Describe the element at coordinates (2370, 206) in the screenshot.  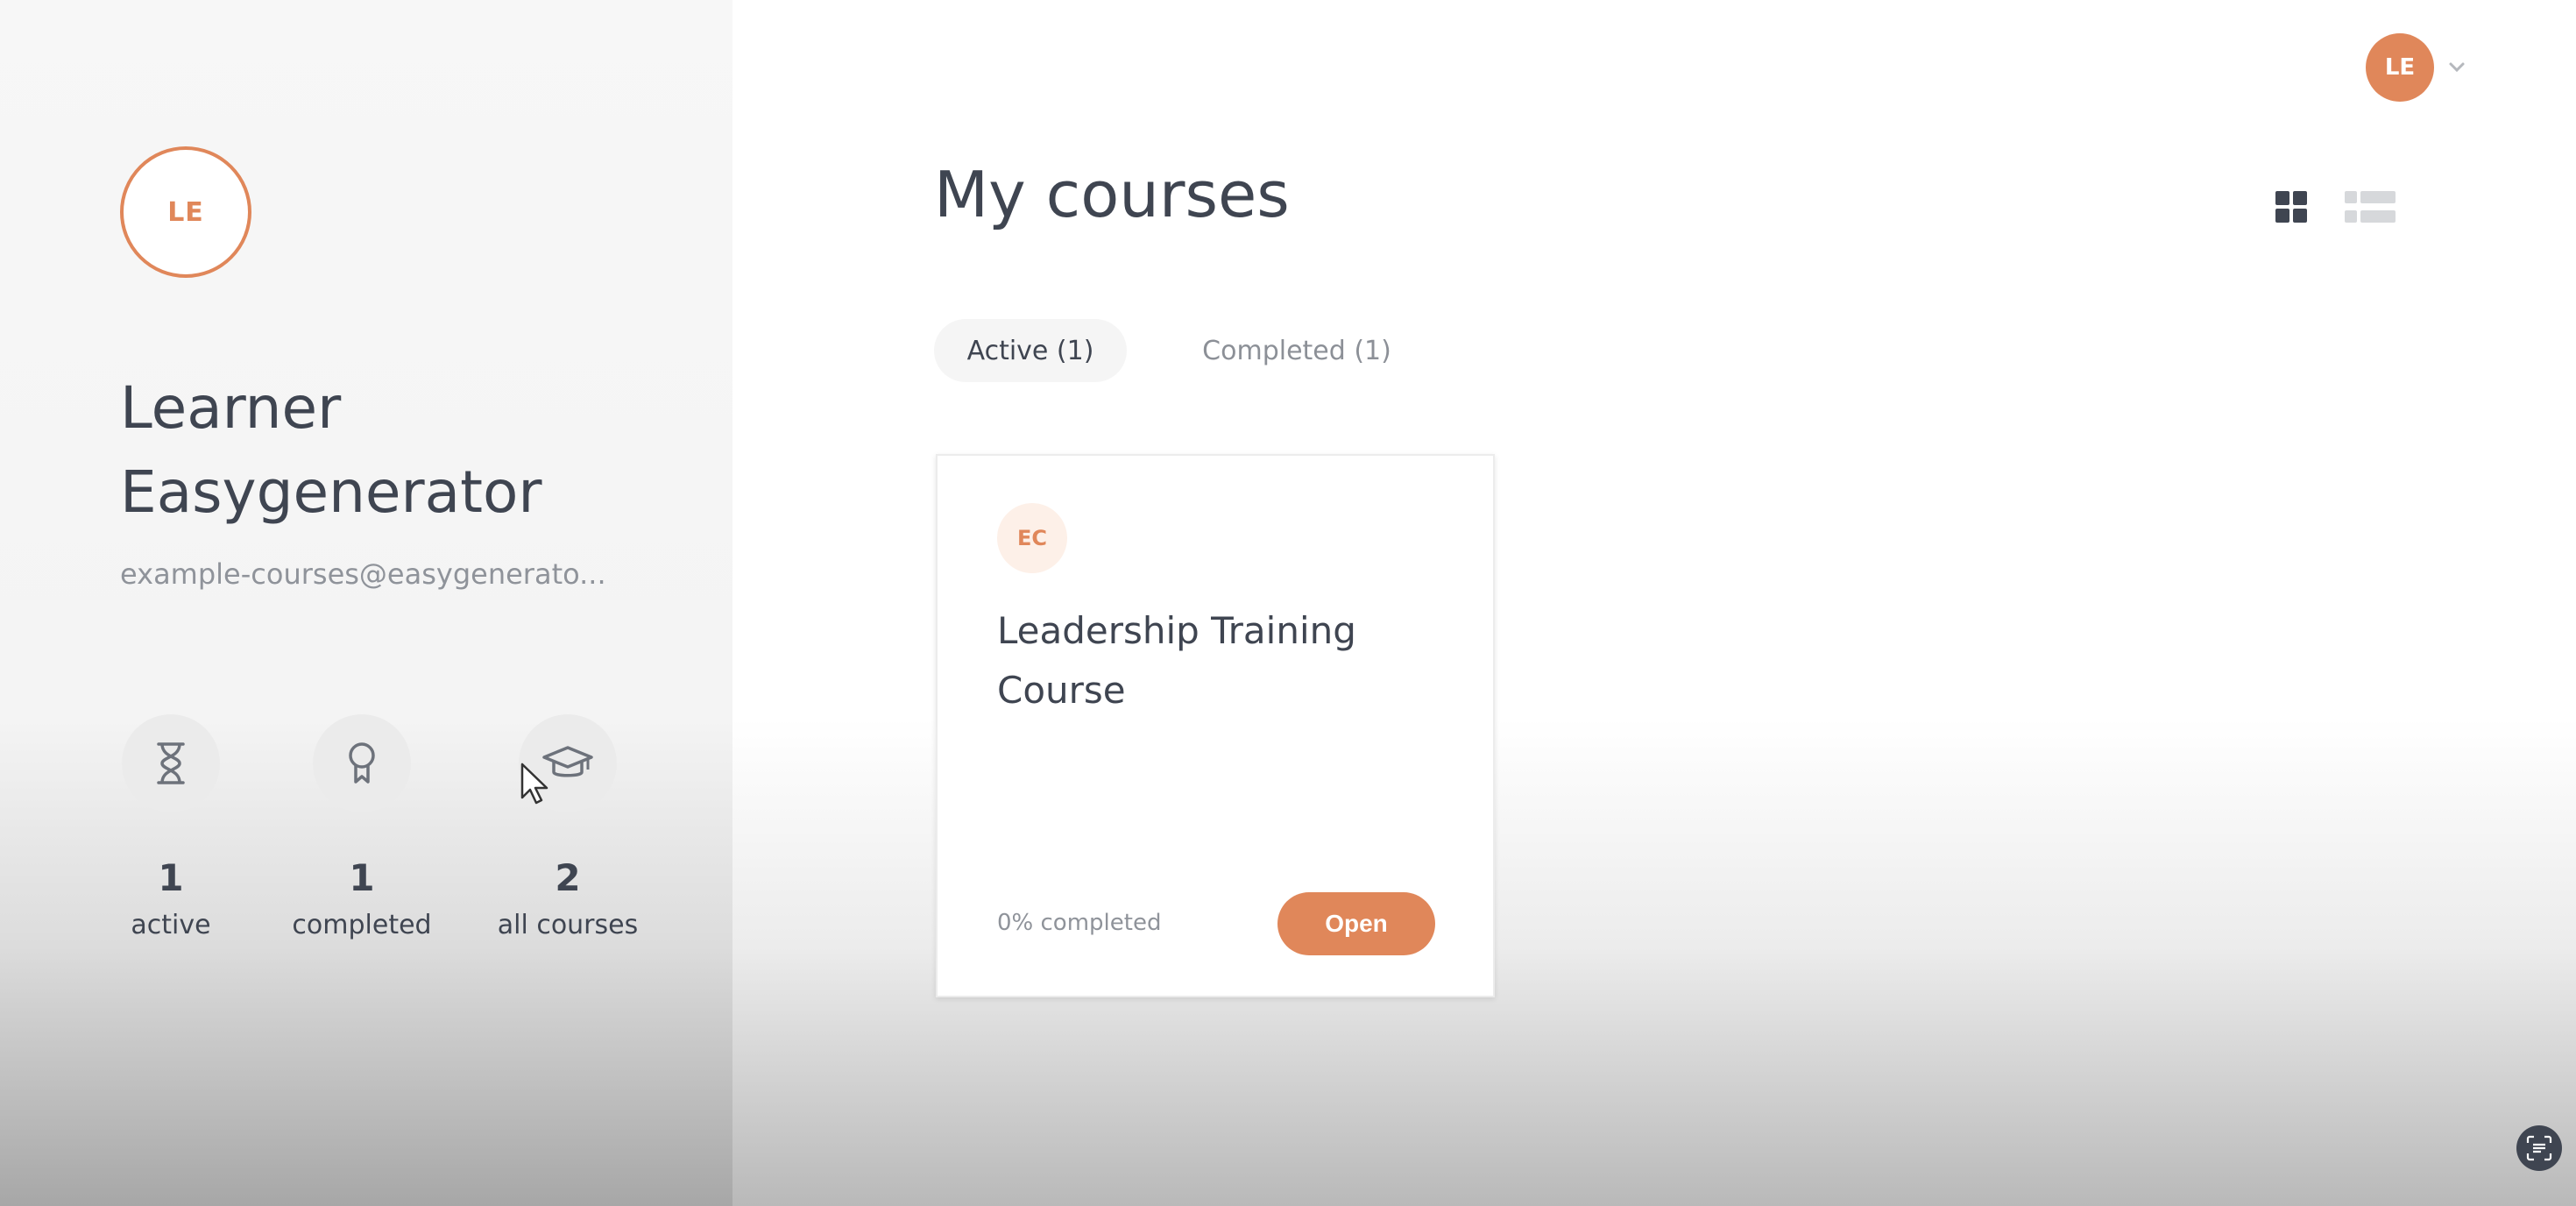
I see `list-view-icon` at that location.